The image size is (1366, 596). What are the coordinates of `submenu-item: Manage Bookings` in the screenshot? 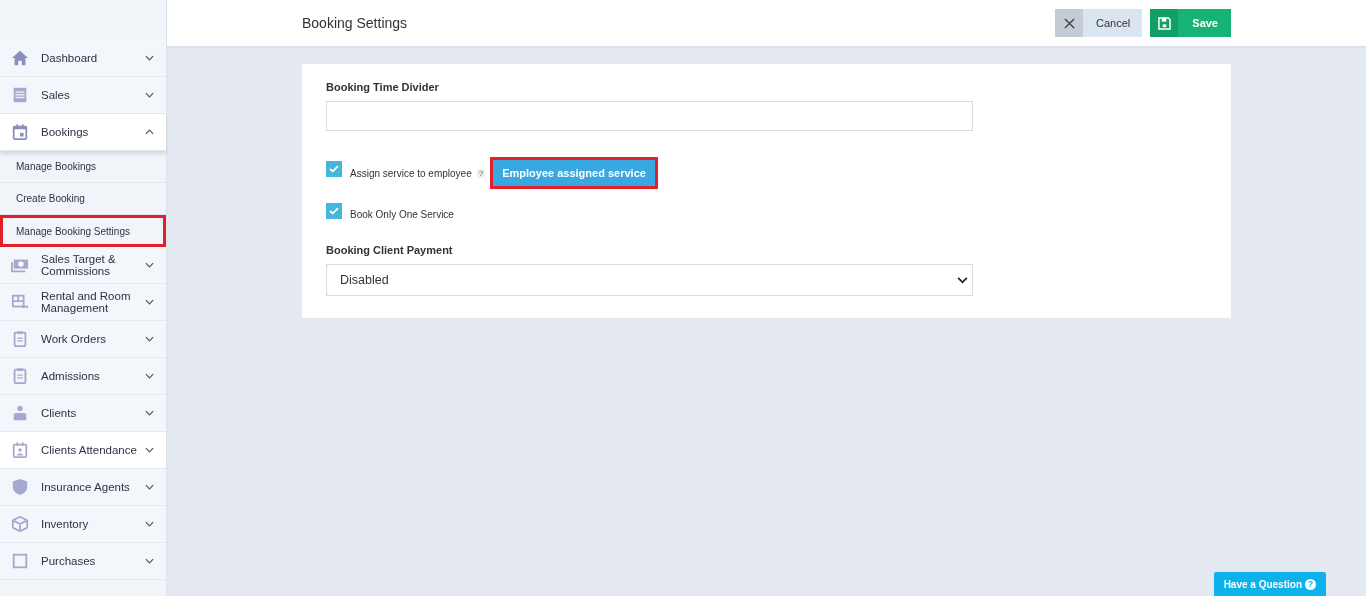 It's located at (83, 167).